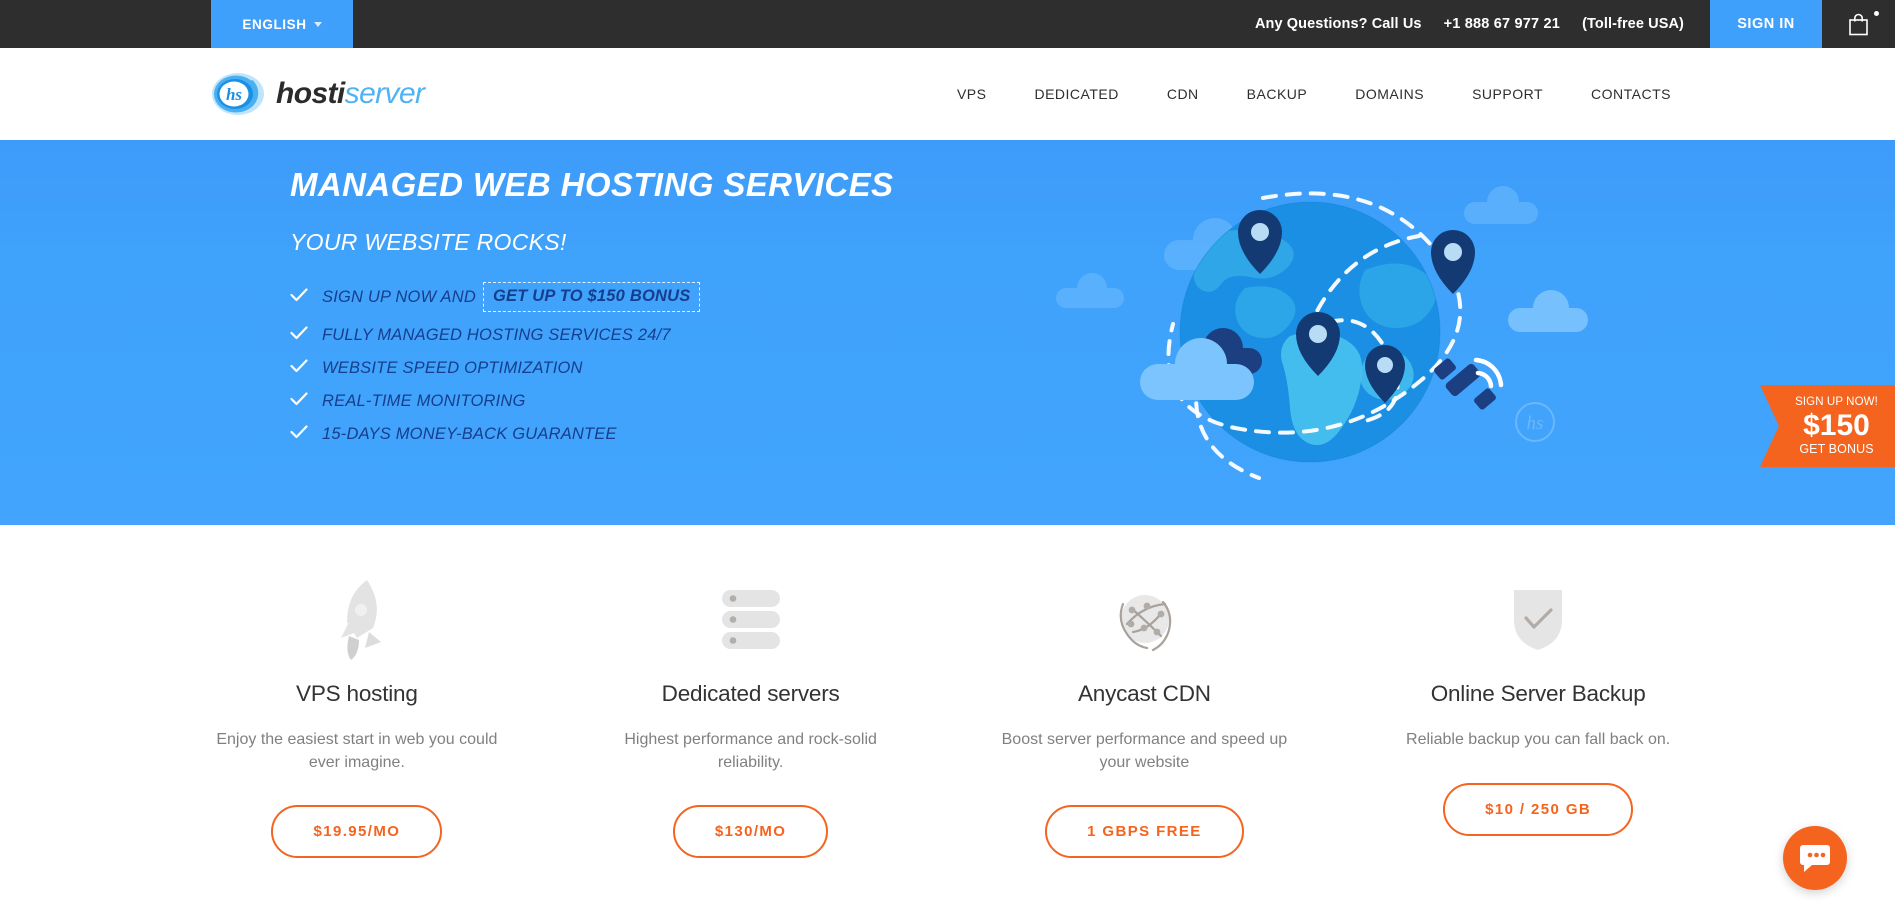 The height and width of the screenshot is (922, 1895). Describe the element at coordinates (424, 401) in the screenshot. I see `hero-bullet-label: REAL-TIME MONITORING` at that location.